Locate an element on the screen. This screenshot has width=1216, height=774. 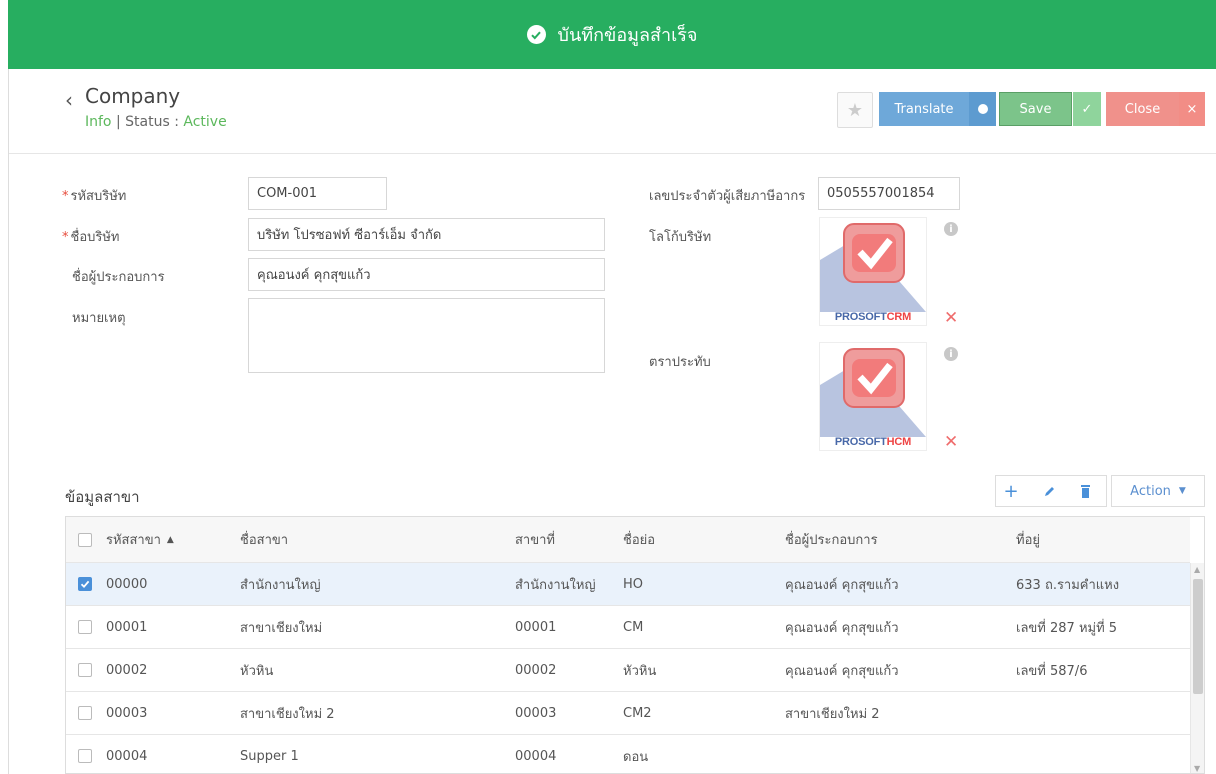
company-code-input: COM-001 is located at coordinates (317, 193).